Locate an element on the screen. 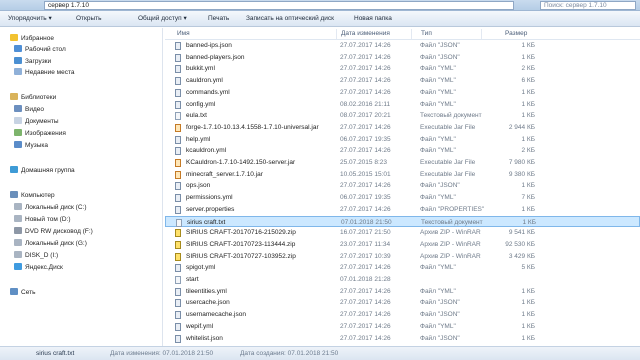 The width and height of the screenshot is (640, 360). burn-button: Записать на оптический диск is located at coordinates (290, 19).